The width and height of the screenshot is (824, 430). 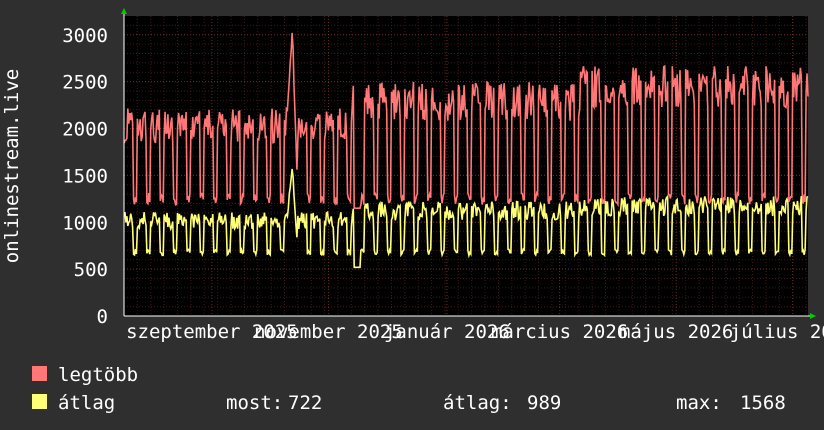 I want to click on x-tick-label: március 2026, so click(x=559, y=332).